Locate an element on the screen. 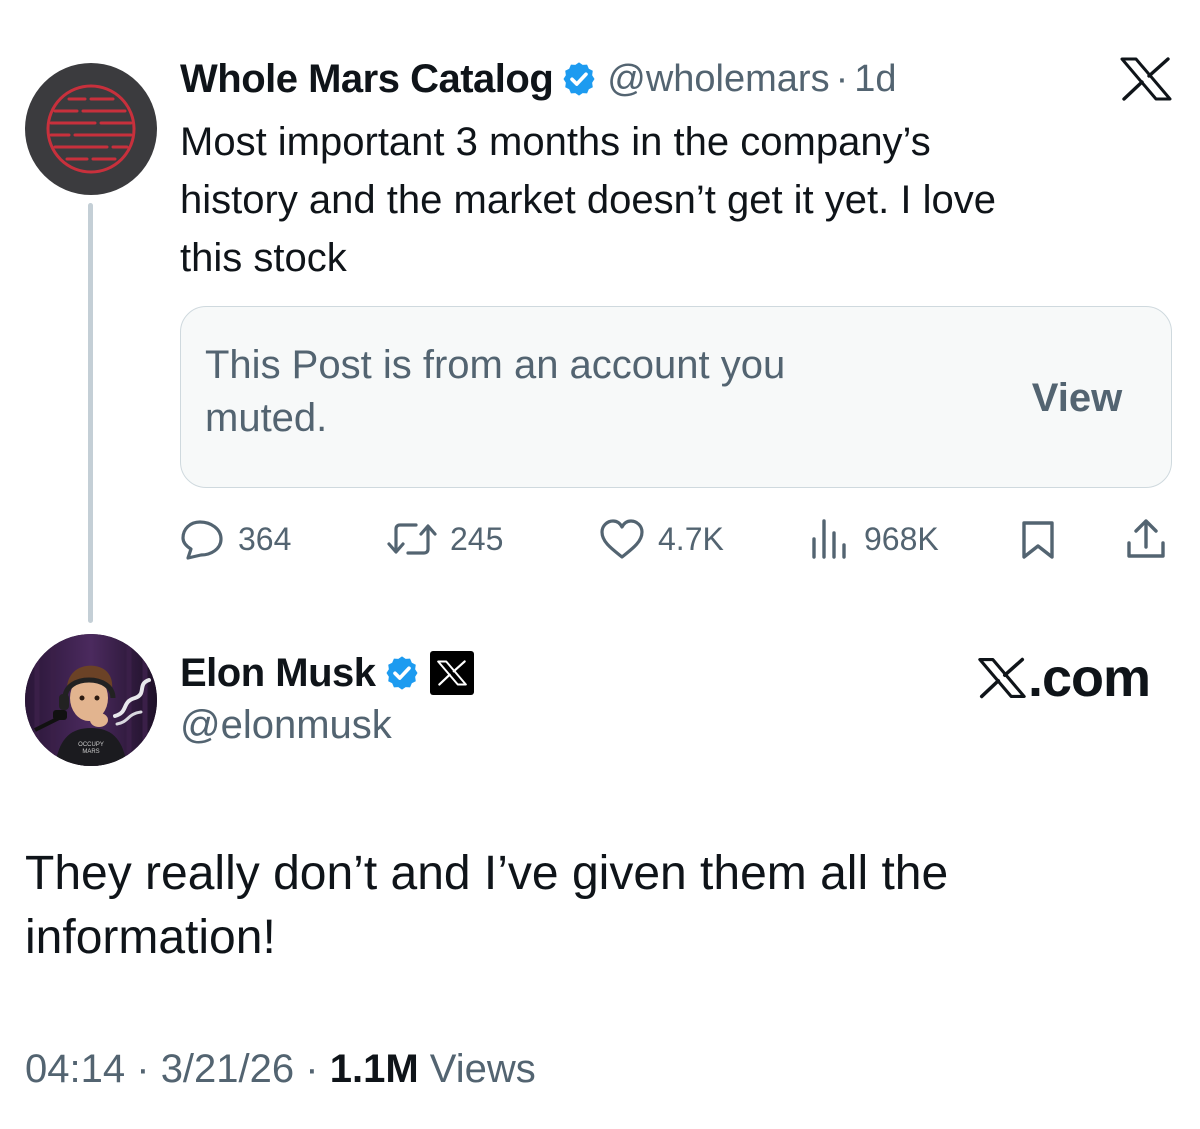 This screenshot has height=1129, width=1200. reply-count: 364 is located at coordinates (265, 538).